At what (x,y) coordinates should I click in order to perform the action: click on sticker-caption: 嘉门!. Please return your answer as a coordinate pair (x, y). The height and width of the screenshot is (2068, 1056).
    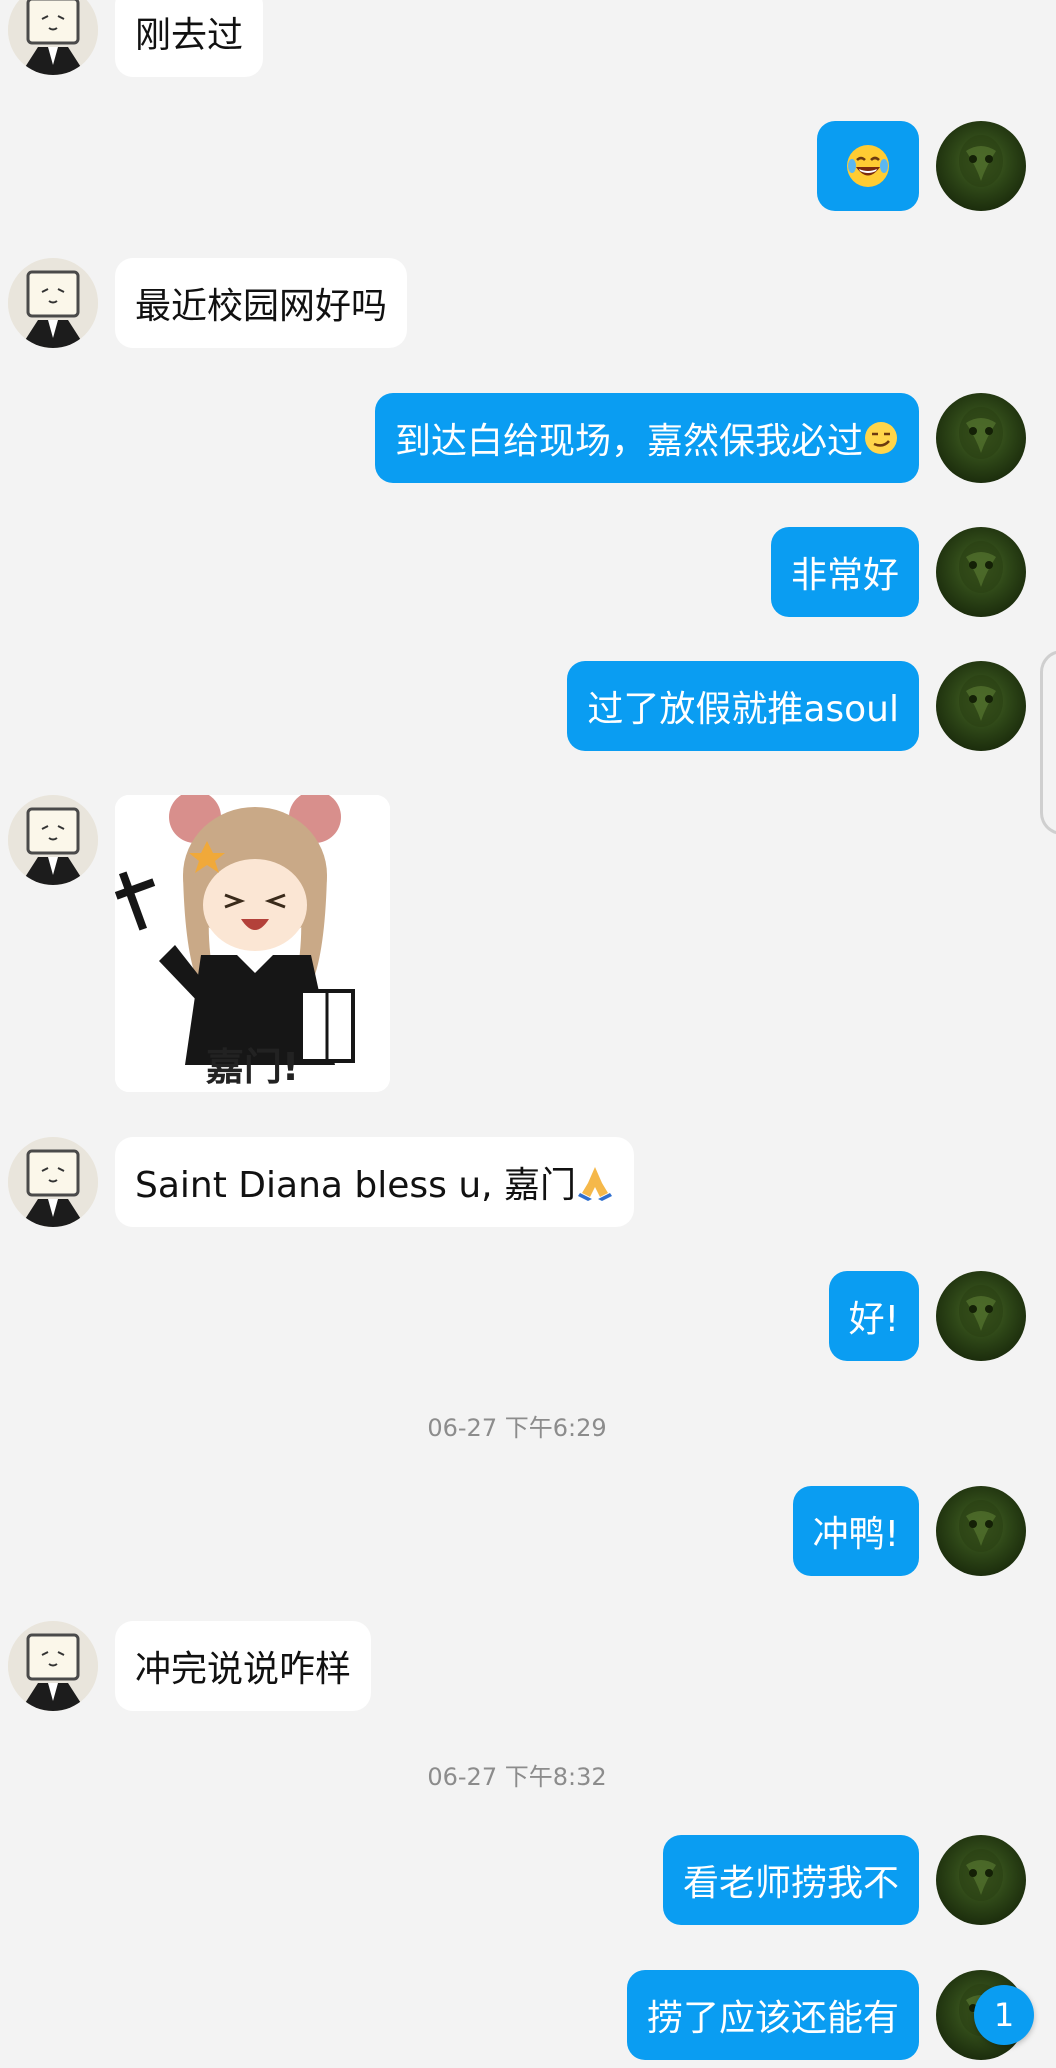
    Looking at the image, I should click on (252, 1067).